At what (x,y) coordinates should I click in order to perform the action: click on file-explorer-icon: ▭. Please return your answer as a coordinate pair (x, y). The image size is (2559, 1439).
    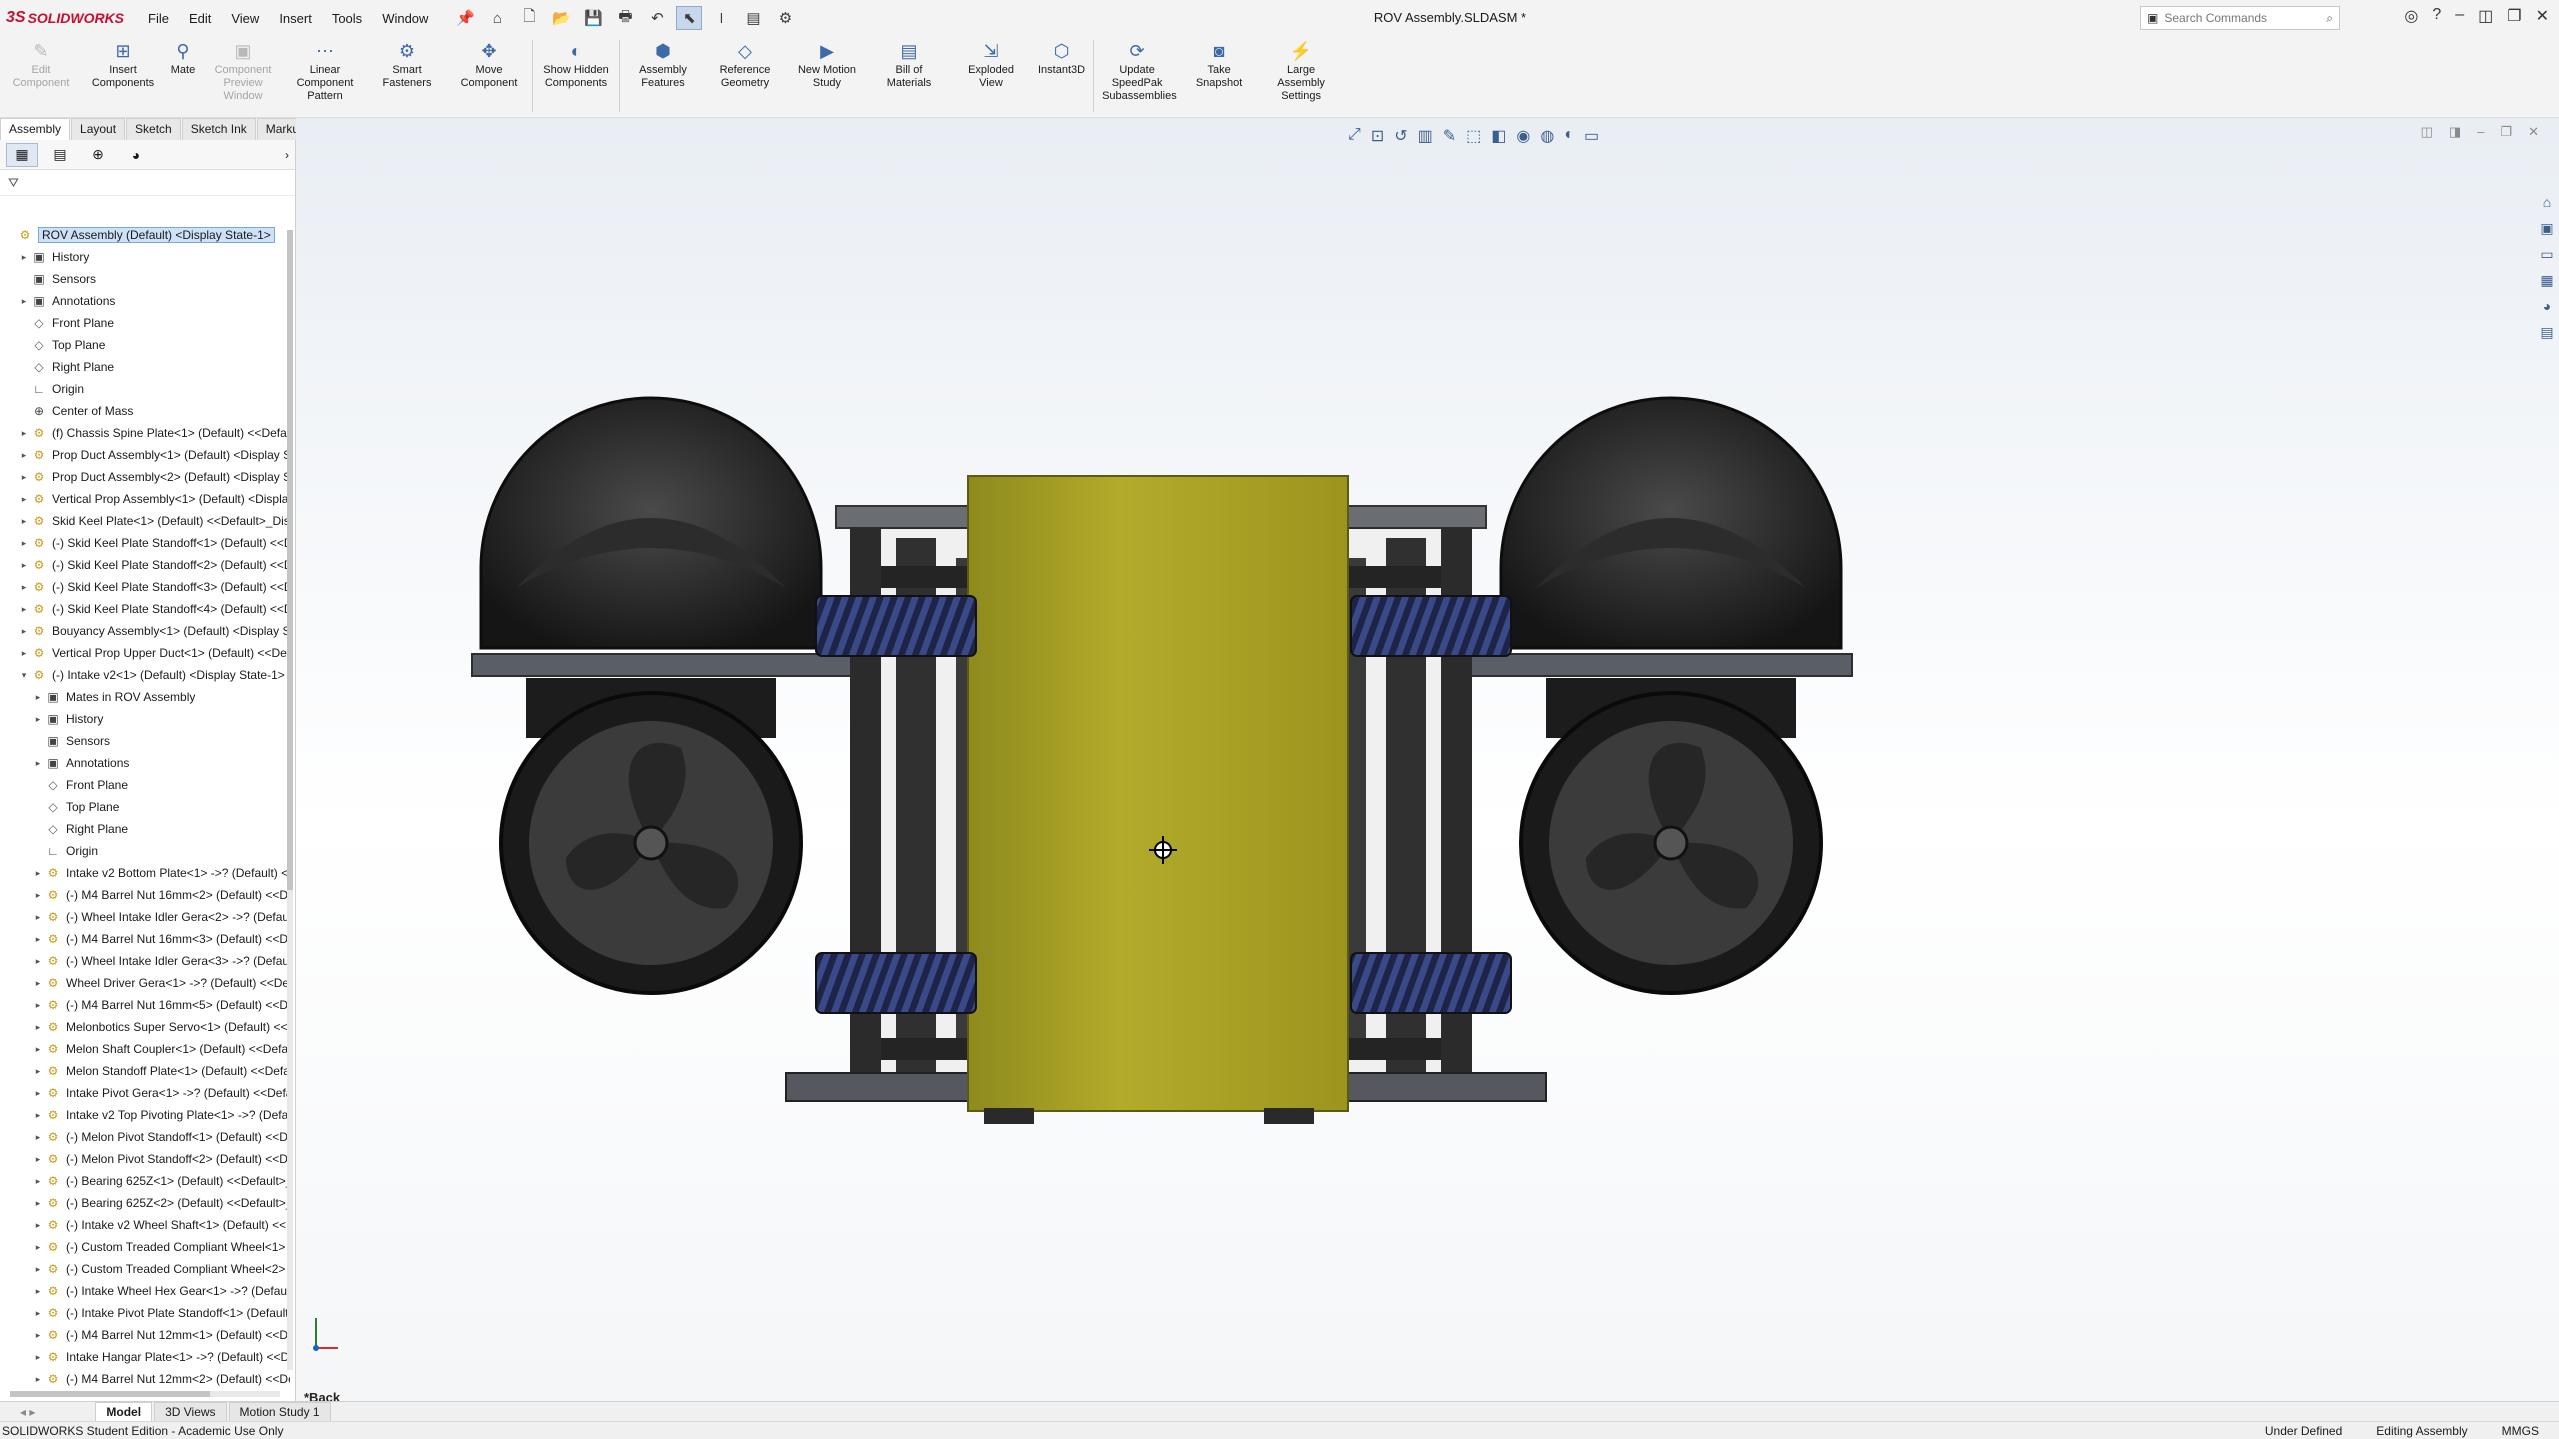
    Looking at the image, I should click on (2547, 254).